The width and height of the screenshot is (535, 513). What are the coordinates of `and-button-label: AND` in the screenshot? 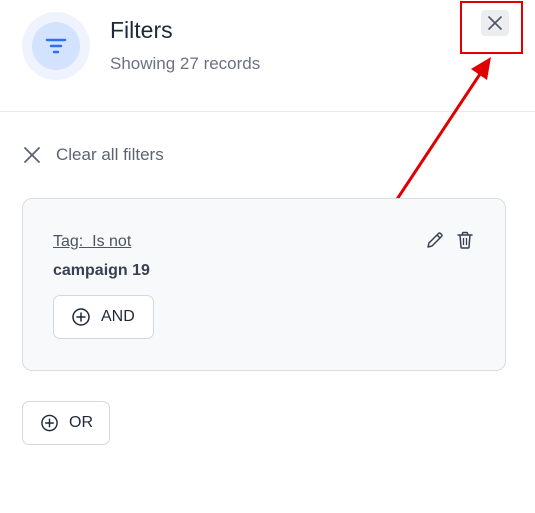 It's located at (118, 316).